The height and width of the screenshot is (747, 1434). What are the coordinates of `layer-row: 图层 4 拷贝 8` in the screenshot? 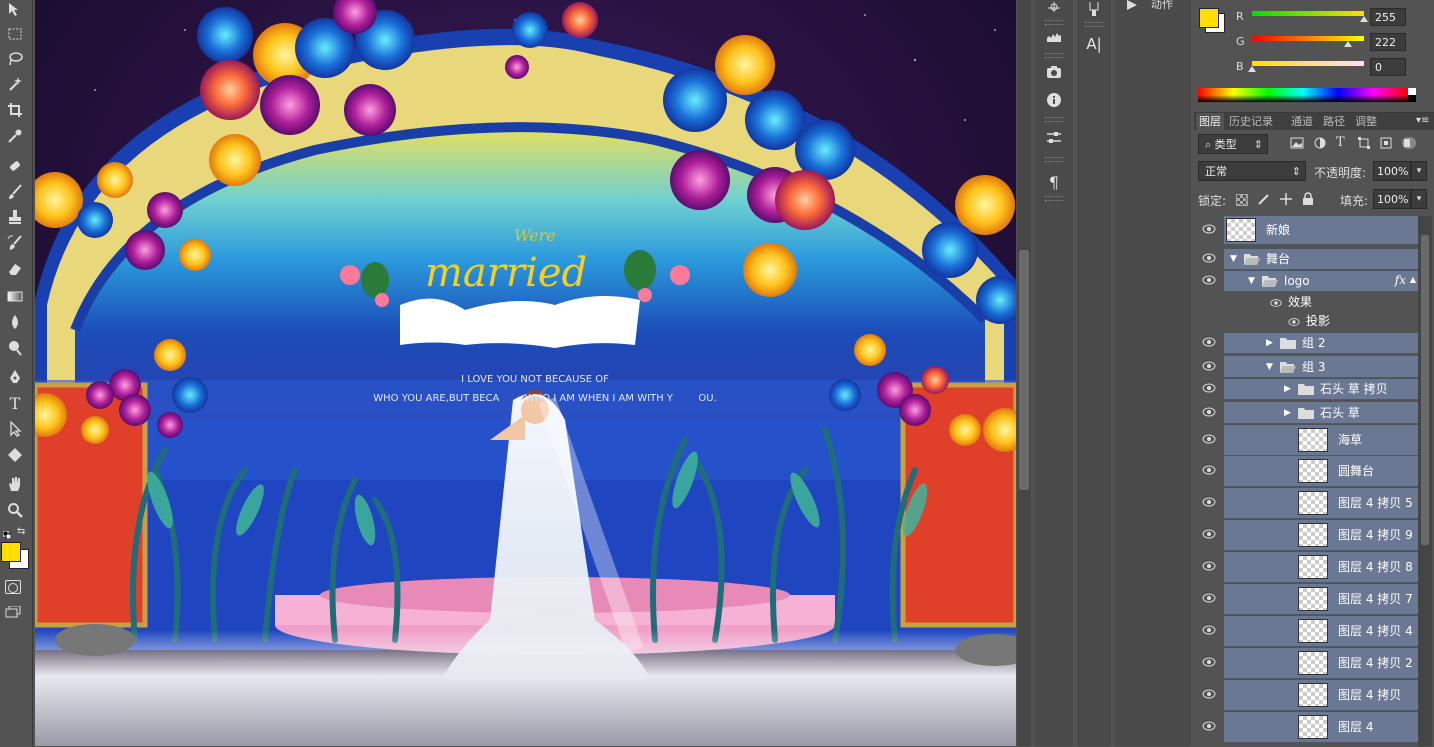 It's located at (1321, 567).